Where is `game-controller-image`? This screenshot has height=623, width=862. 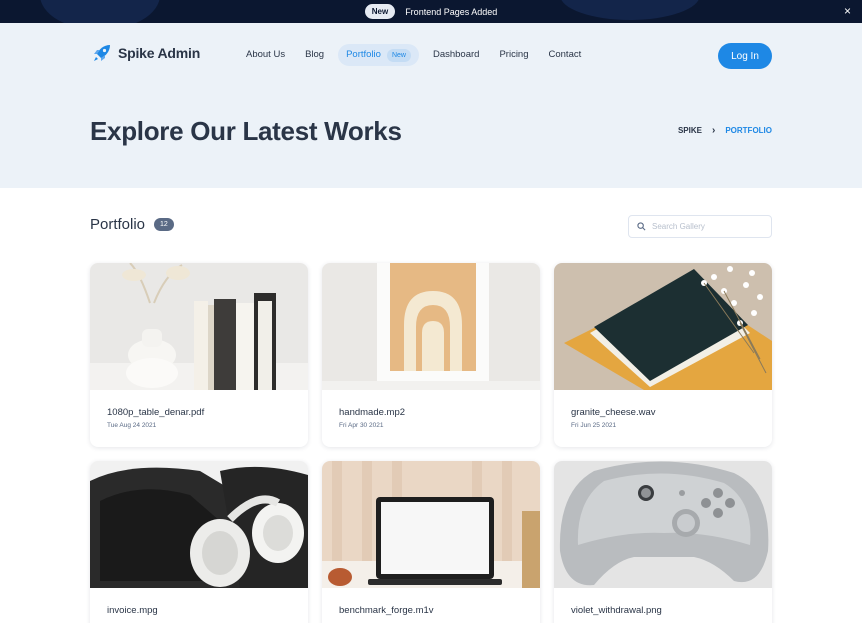 game-controller-image is located at coordinates (663, 524).